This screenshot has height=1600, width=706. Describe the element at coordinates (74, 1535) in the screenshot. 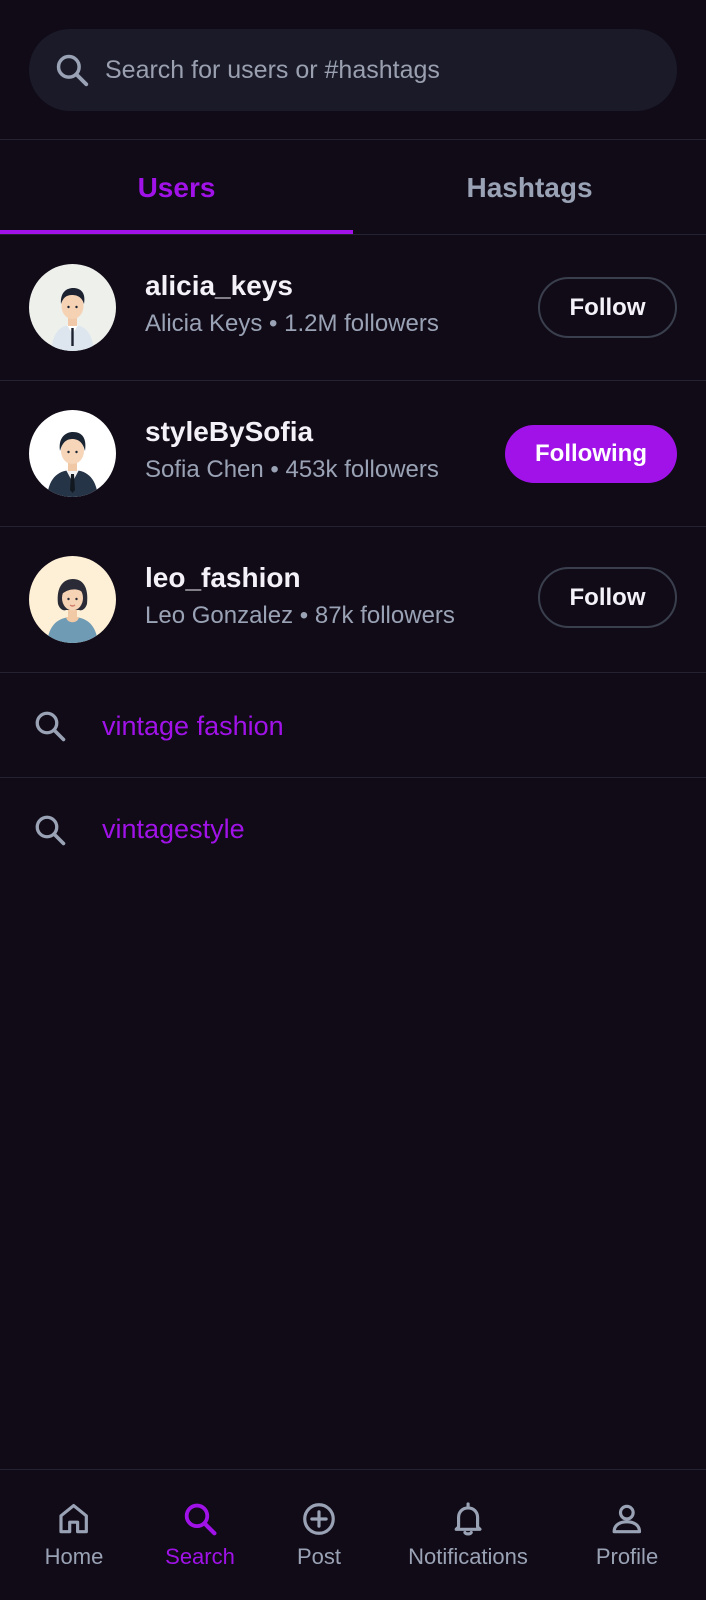

I see `nav-home: Home` at that location.